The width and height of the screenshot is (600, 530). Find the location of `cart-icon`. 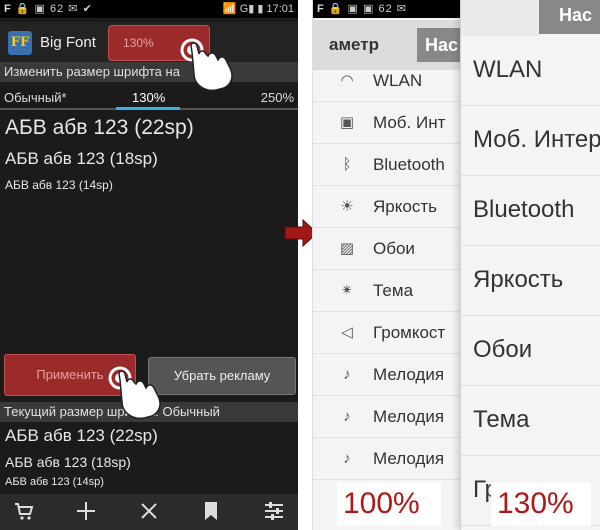

cart-icon is located at coordinates (24, 512).